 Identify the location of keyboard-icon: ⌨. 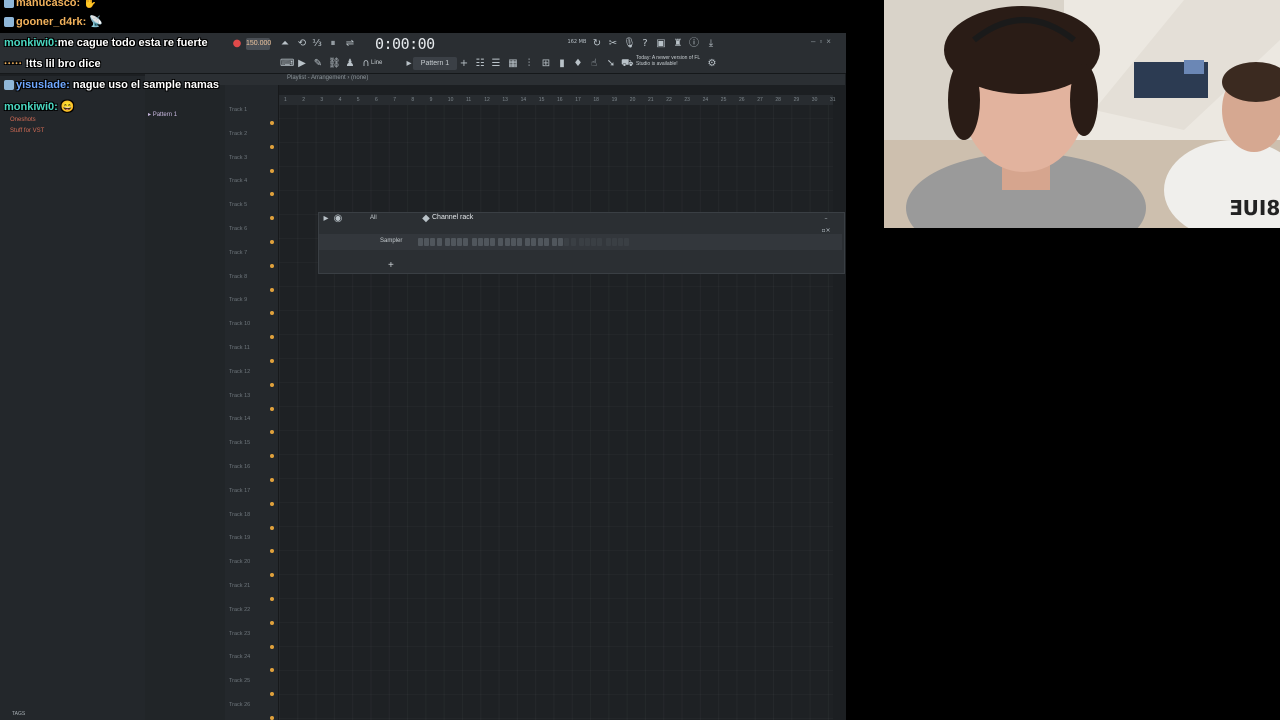
(287, 64).